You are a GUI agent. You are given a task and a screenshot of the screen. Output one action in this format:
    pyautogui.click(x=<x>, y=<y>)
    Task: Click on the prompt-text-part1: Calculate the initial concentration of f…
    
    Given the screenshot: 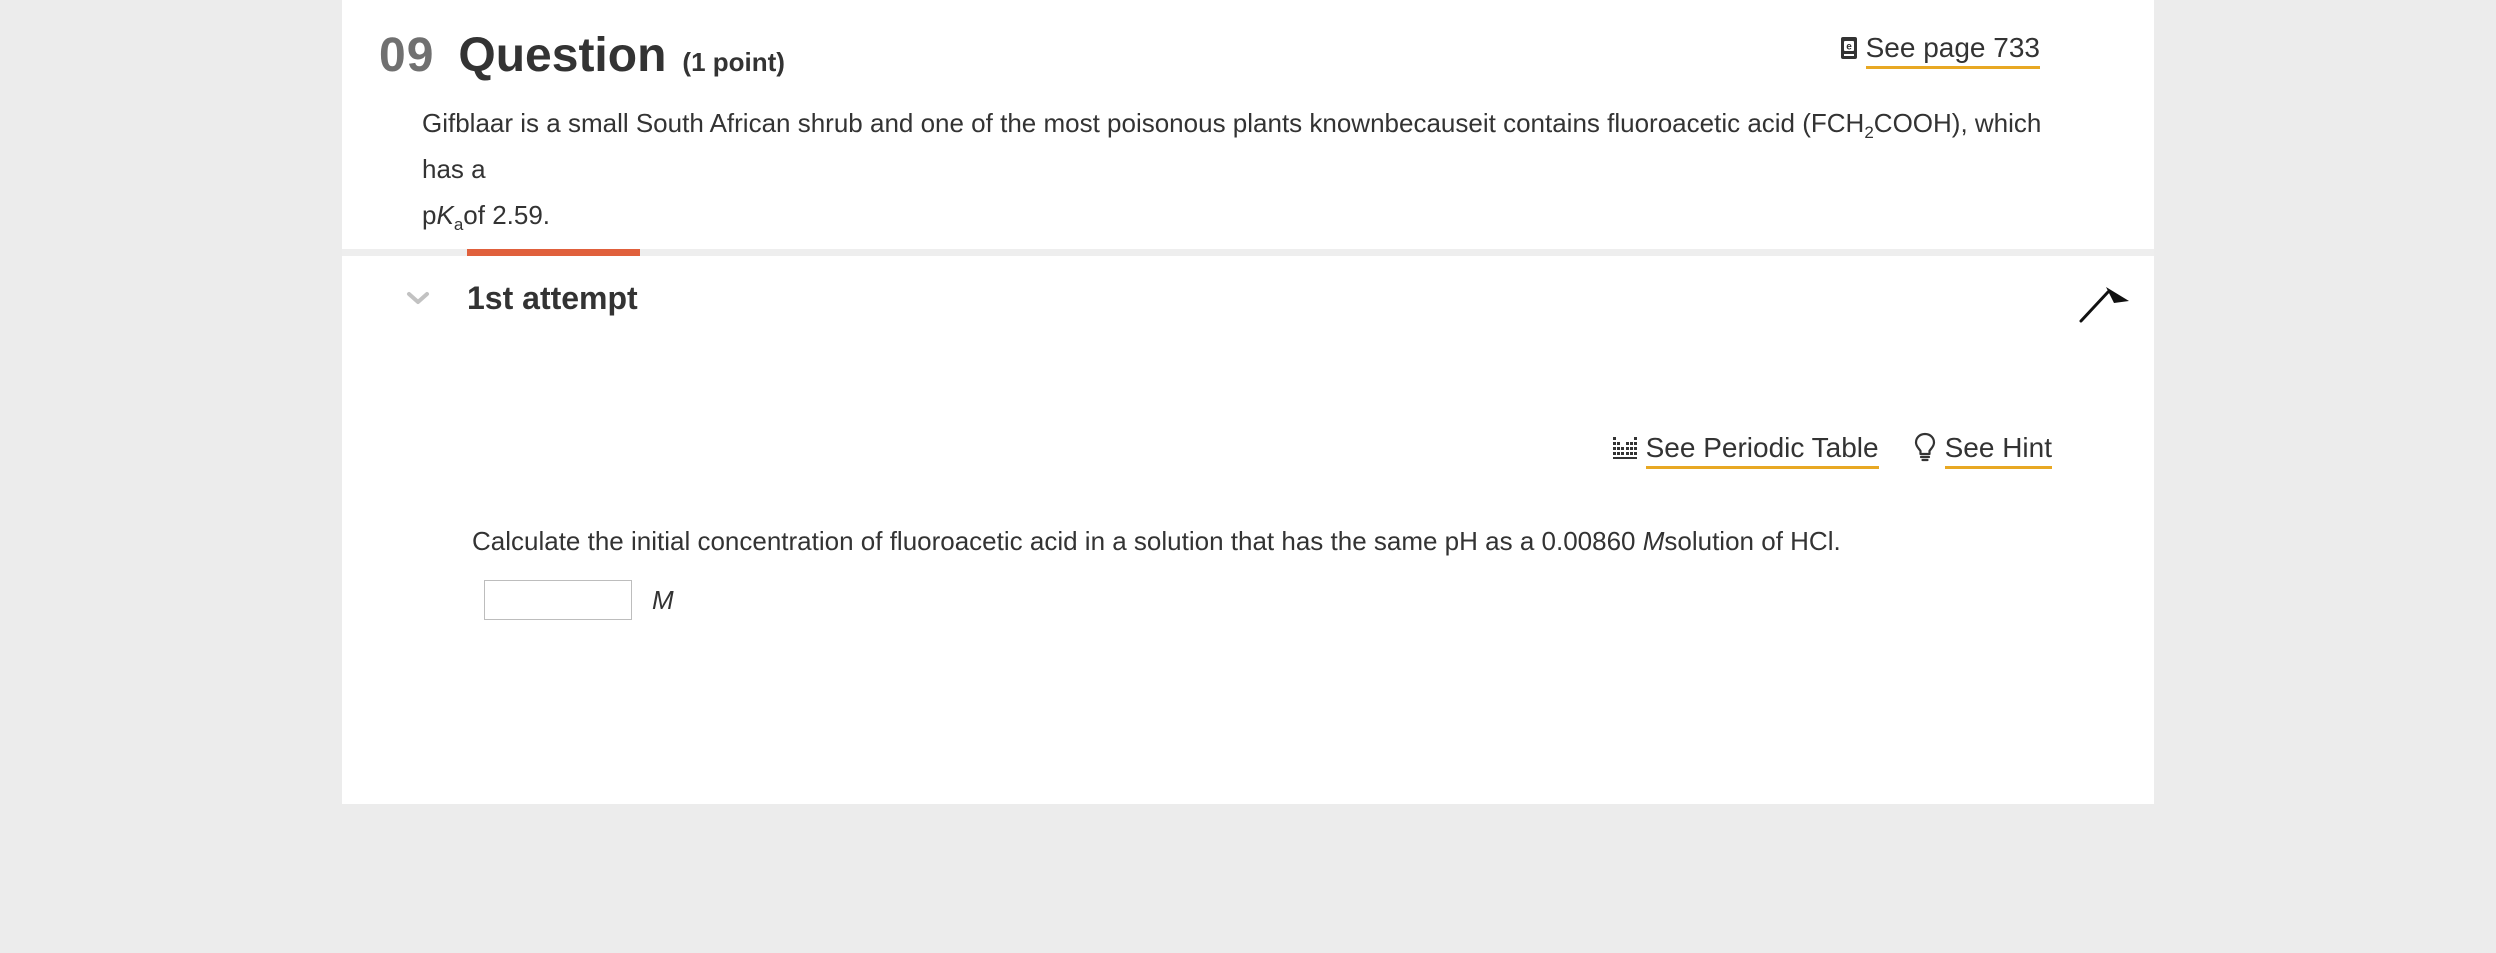 What is the action you would take?
    pyautogui.click(x=1057, y=541)
    